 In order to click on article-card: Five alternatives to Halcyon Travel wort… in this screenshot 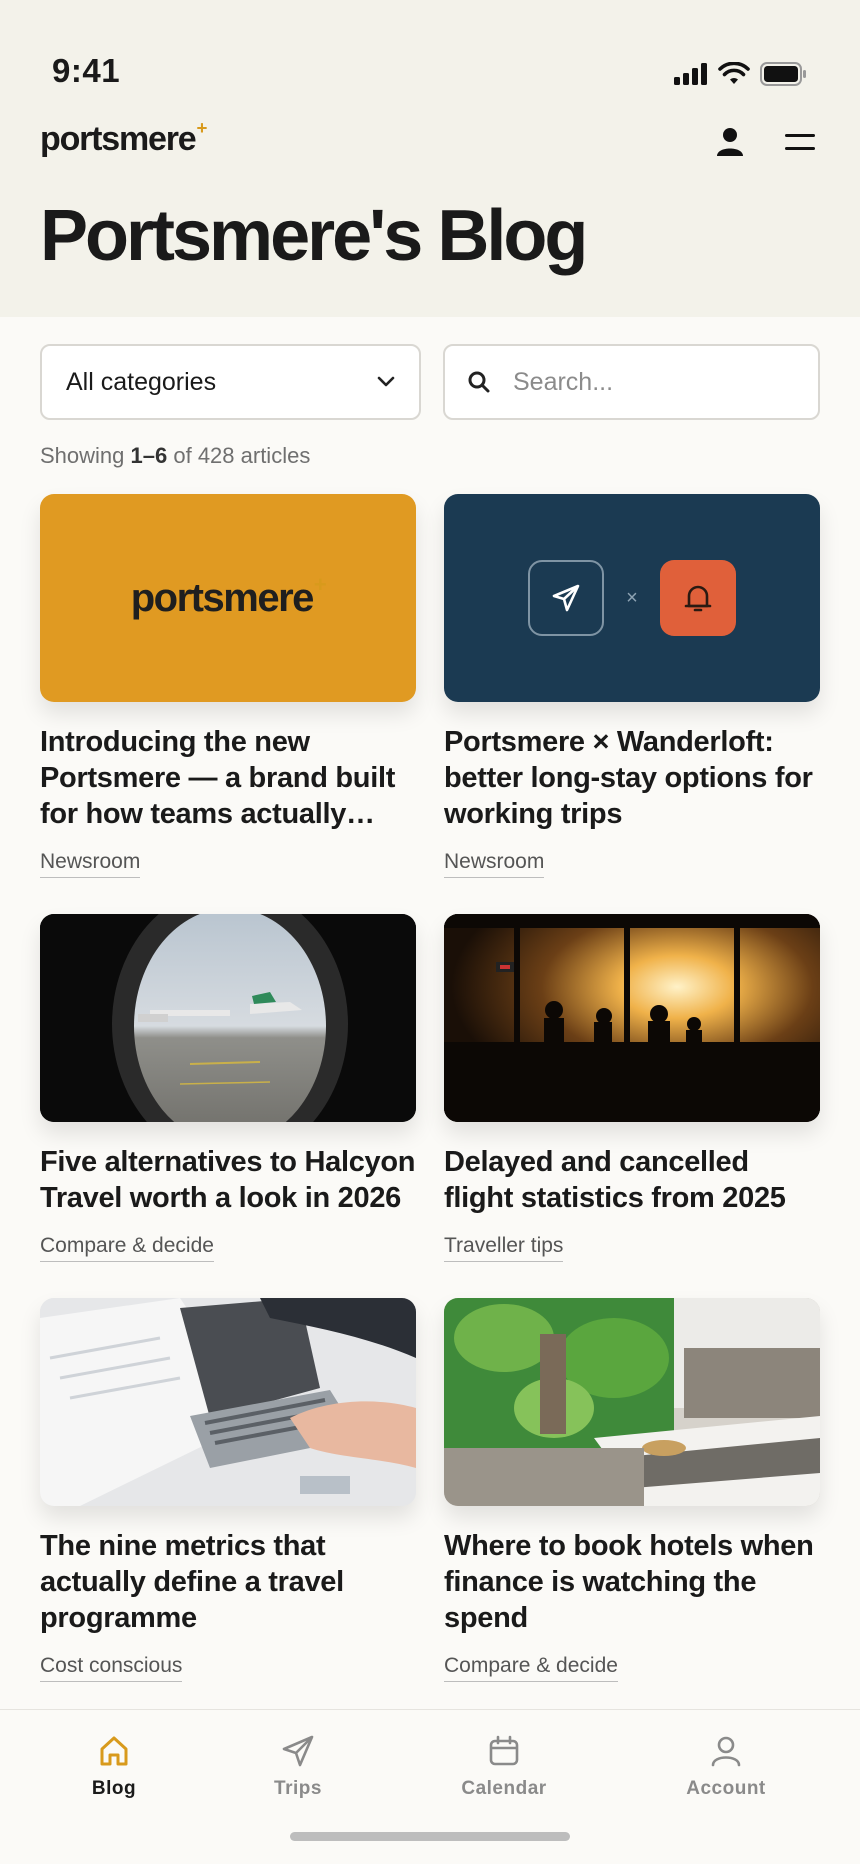, I will do `click(228, 1088)`.